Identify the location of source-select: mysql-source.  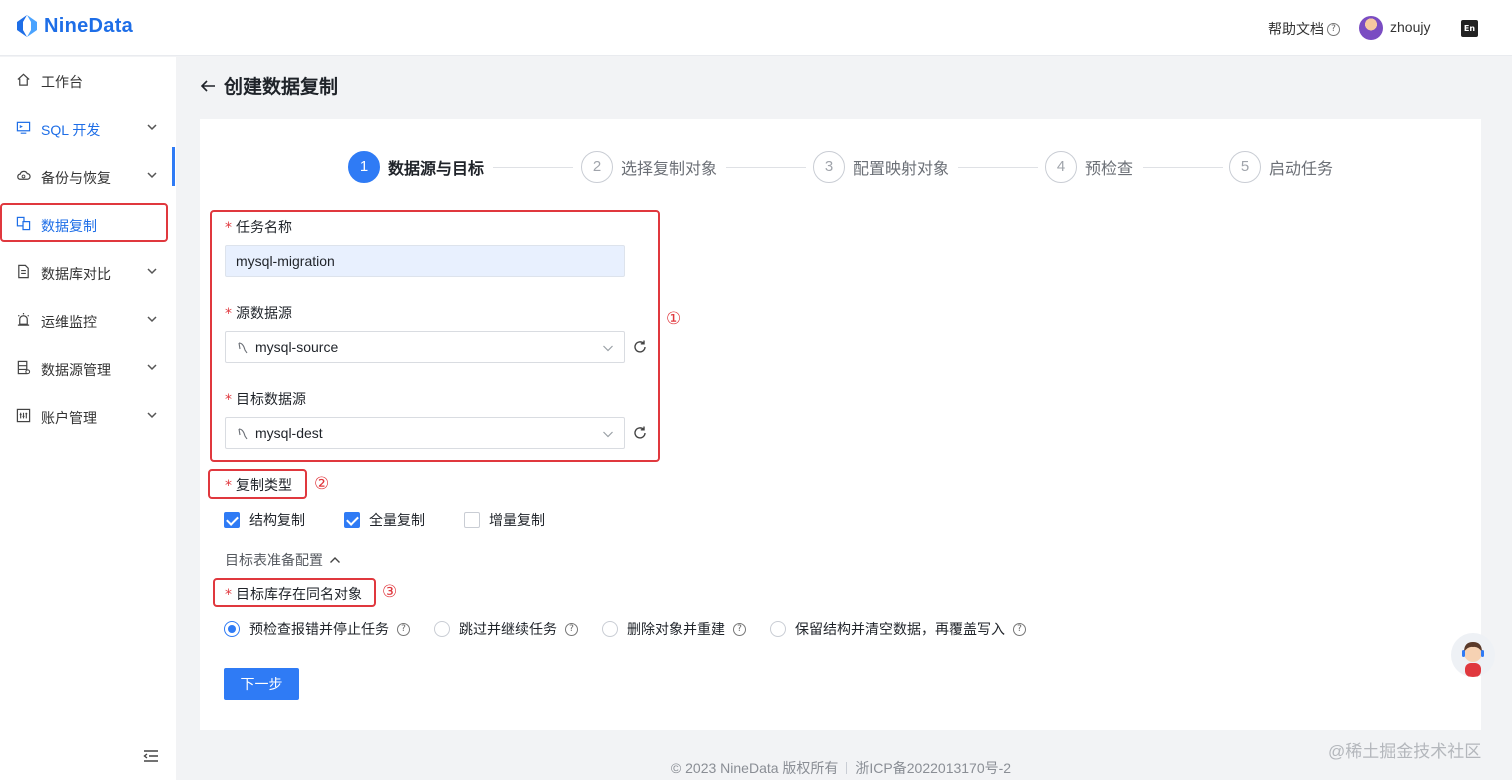
(425, 347).